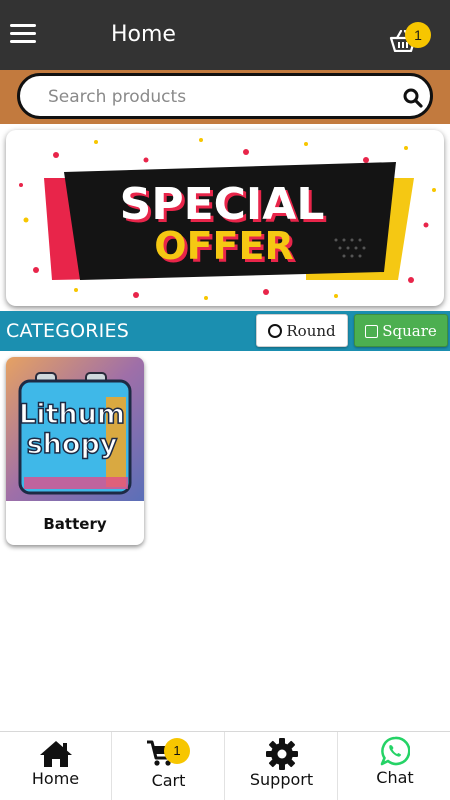 Image resolution: width=450 pixels, height=800 pixels. I want to click on whatsapp-icon, so click(395, 751).